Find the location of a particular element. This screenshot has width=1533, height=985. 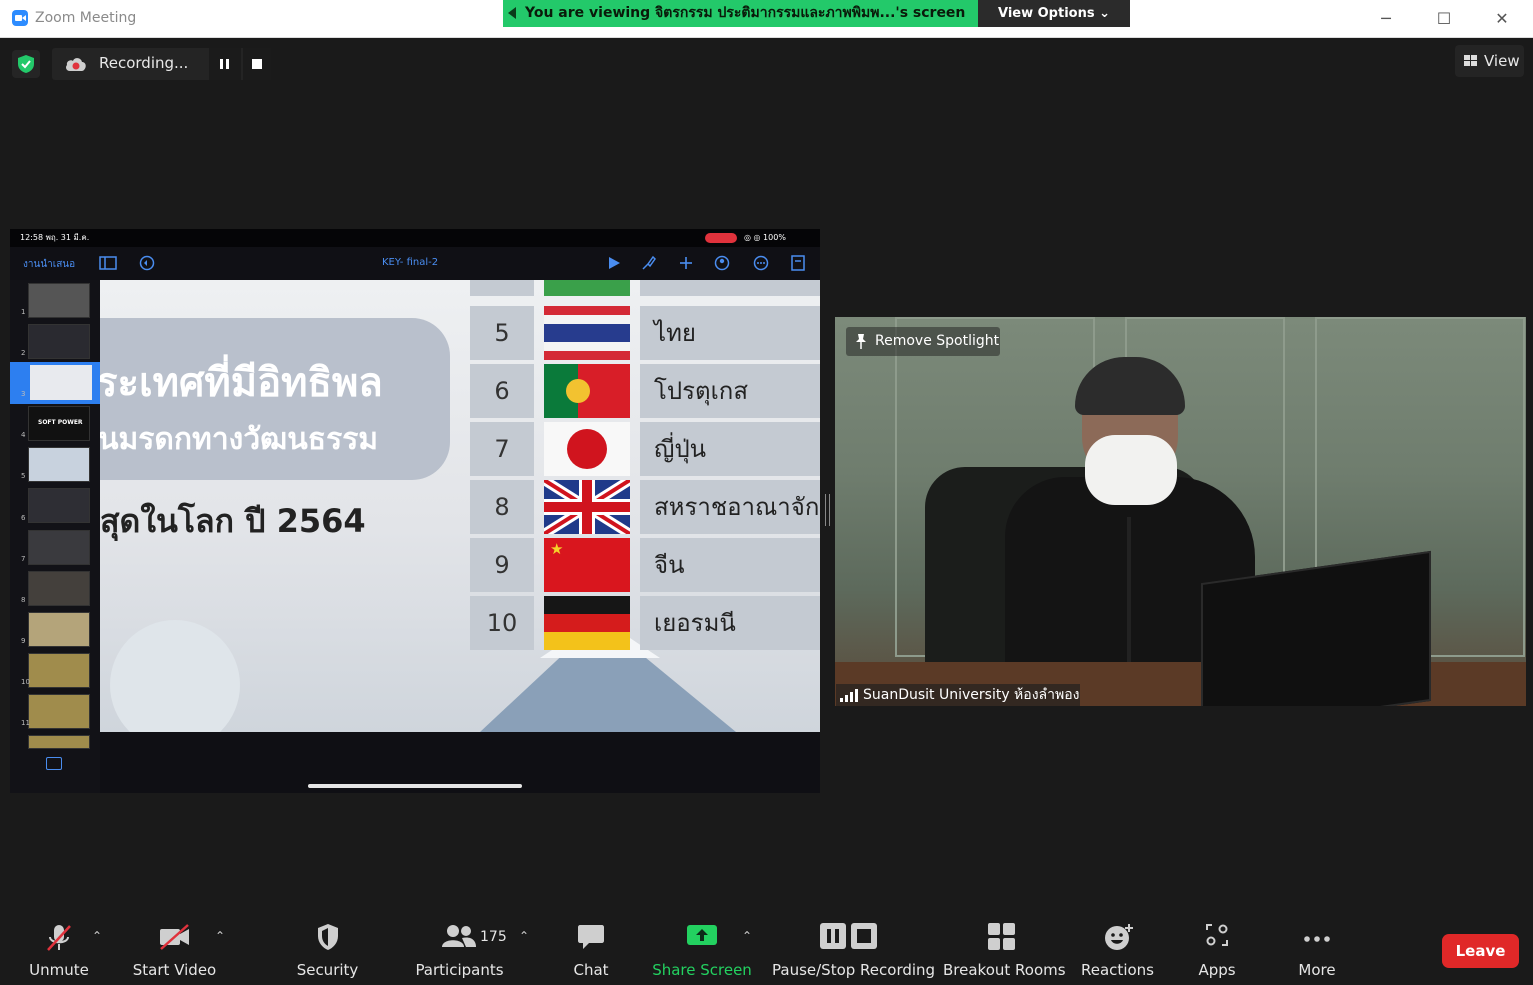

participants-button: 175 Participants is located at coordinates (459, 945).